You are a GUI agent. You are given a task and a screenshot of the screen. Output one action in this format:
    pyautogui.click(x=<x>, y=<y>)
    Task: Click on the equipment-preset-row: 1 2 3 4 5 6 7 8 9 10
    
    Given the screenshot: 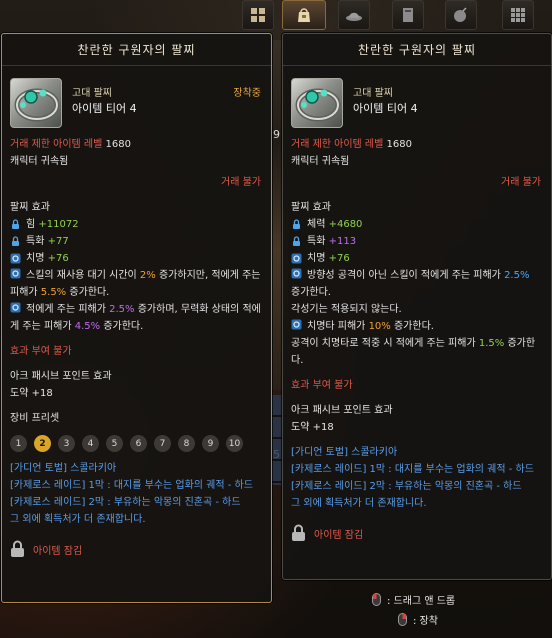 What is the action you would take?
    pyautogui.click(x=135, y=443)
    